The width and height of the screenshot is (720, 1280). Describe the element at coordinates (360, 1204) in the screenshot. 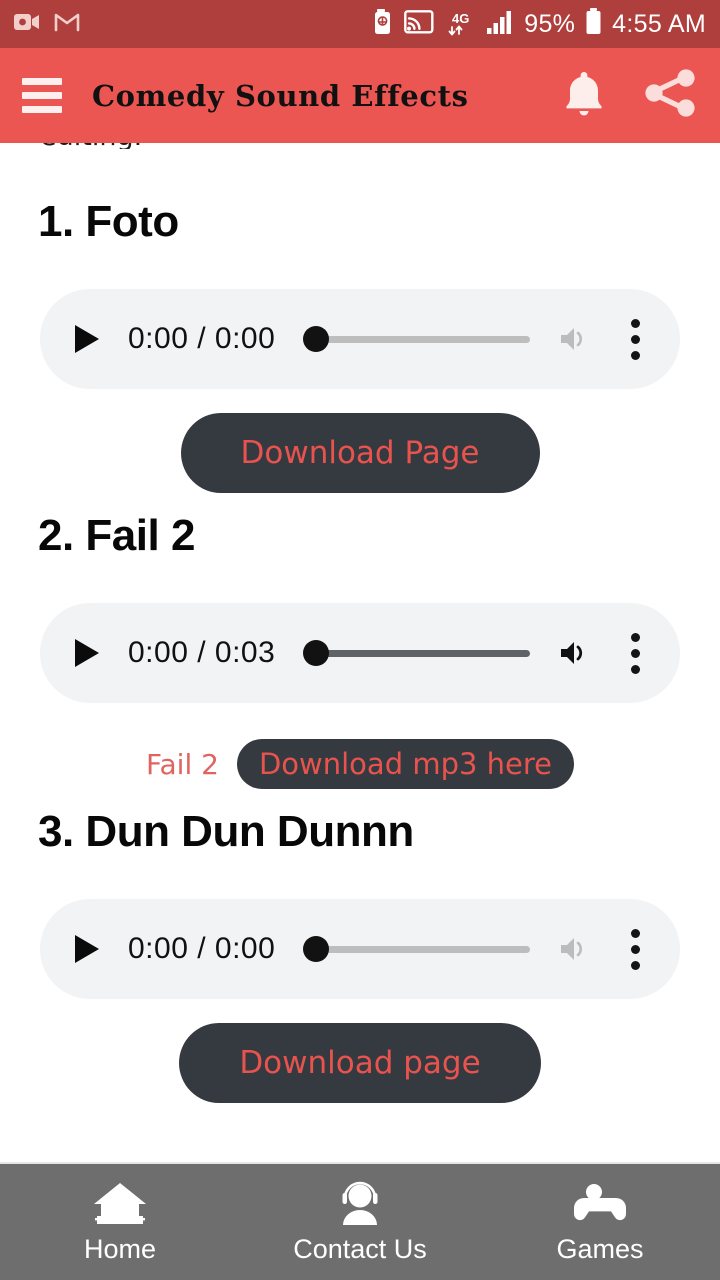

I see `headset-person-icon` at that location.